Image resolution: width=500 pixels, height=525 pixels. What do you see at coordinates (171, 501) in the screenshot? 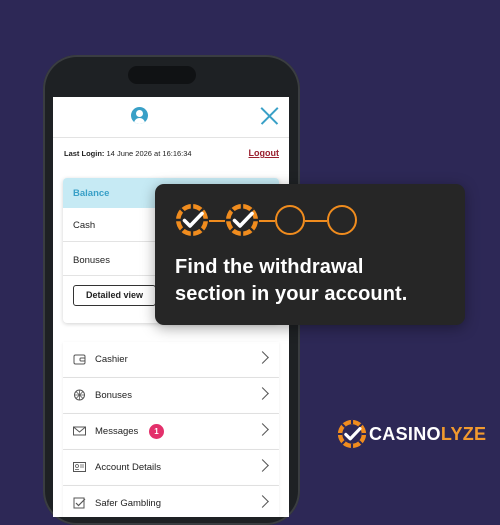
I see `menu-item-safer-gambling: Safer Gambling` at bounding box center [171, 501].